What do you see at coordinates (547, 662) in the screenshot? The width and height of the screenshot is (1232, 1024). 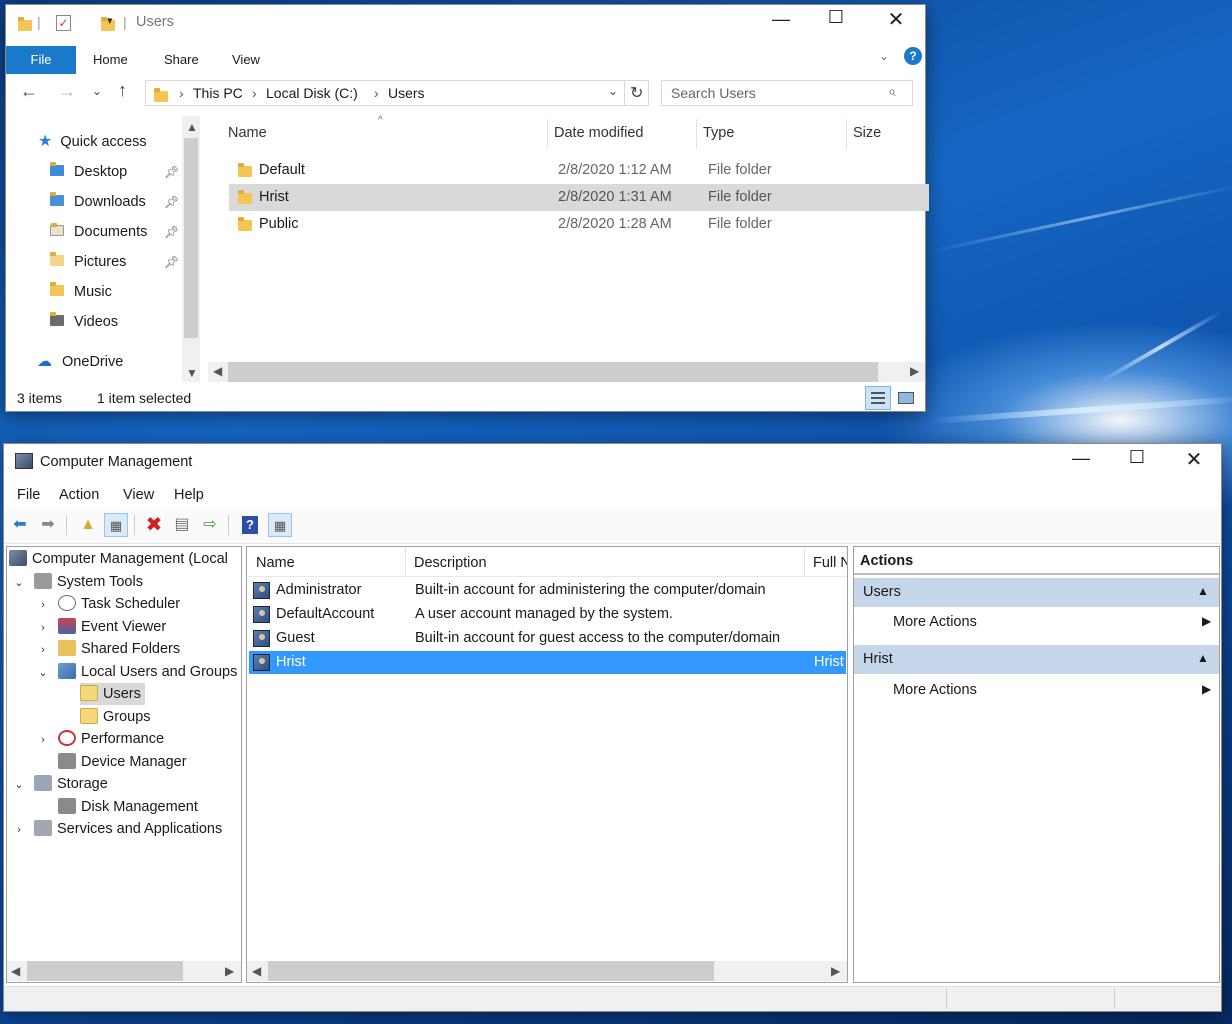 I see `user-row-hrist: Hrist Hrist` at bounding box center [547, 662].